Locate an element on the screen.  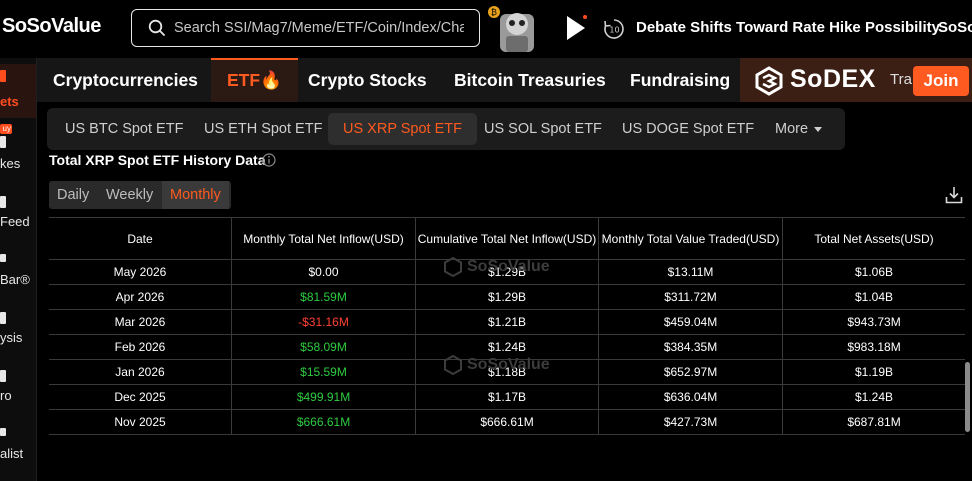
cell-inflow: $15.59M is located at coordinates (324, 372).